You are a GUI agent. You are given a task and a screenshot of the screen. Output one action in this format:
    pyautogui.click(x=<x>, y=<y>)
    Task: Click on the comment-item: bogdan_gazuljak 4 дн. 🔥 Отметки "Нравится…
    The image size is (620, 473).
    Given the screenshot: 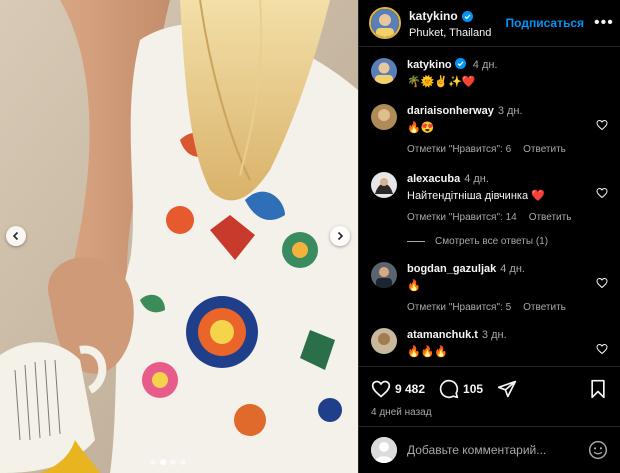 What is the action you would take?
    pyautogui.click(x=489, y=287)
    